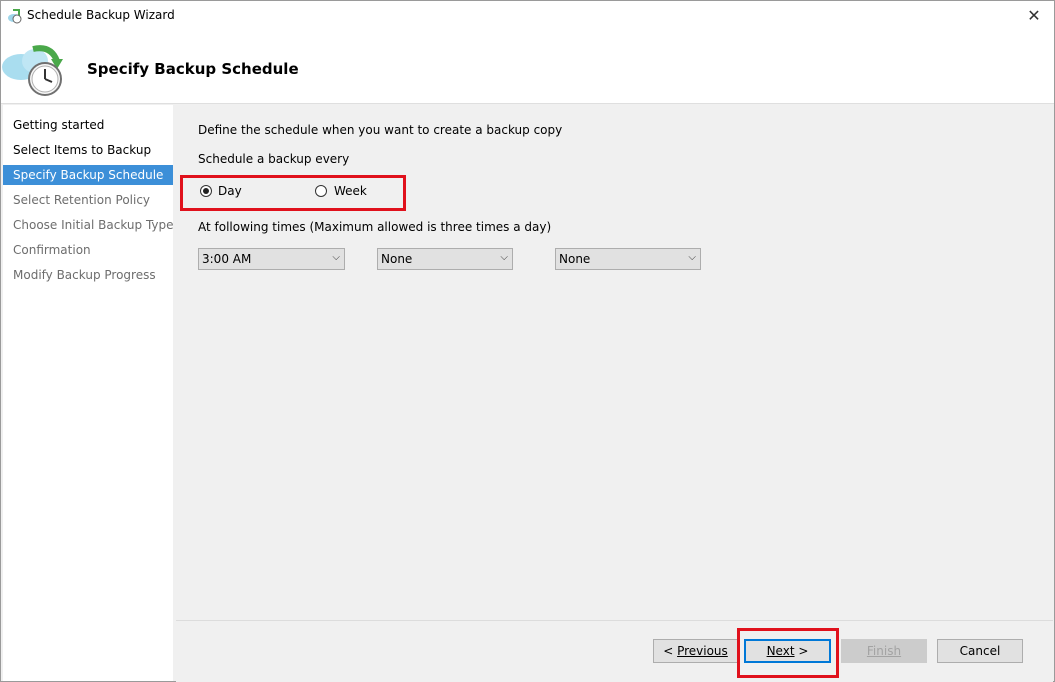 The image size is (1055, 682). I want to click on time-select-1-value: 3:00 AM, so click(227, 259).